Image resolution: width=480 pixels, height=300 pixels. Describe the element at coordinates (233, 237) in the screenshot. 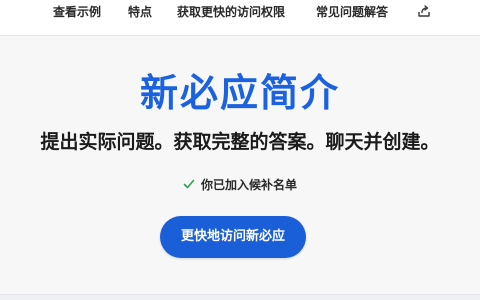

I see `faster-access-button: 更快地访问新必应` at that location.